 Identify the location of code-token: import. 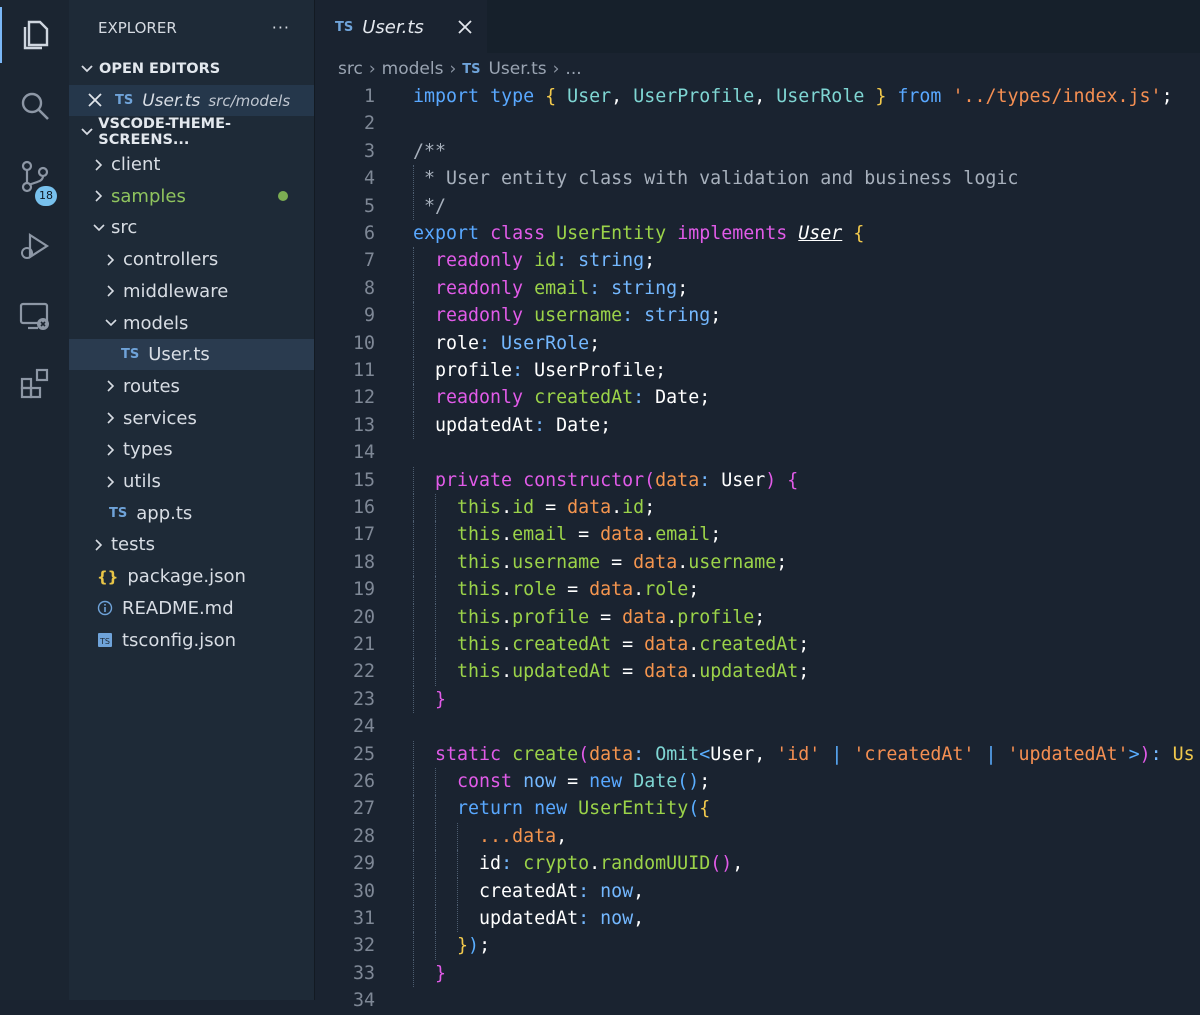
(446, 96).